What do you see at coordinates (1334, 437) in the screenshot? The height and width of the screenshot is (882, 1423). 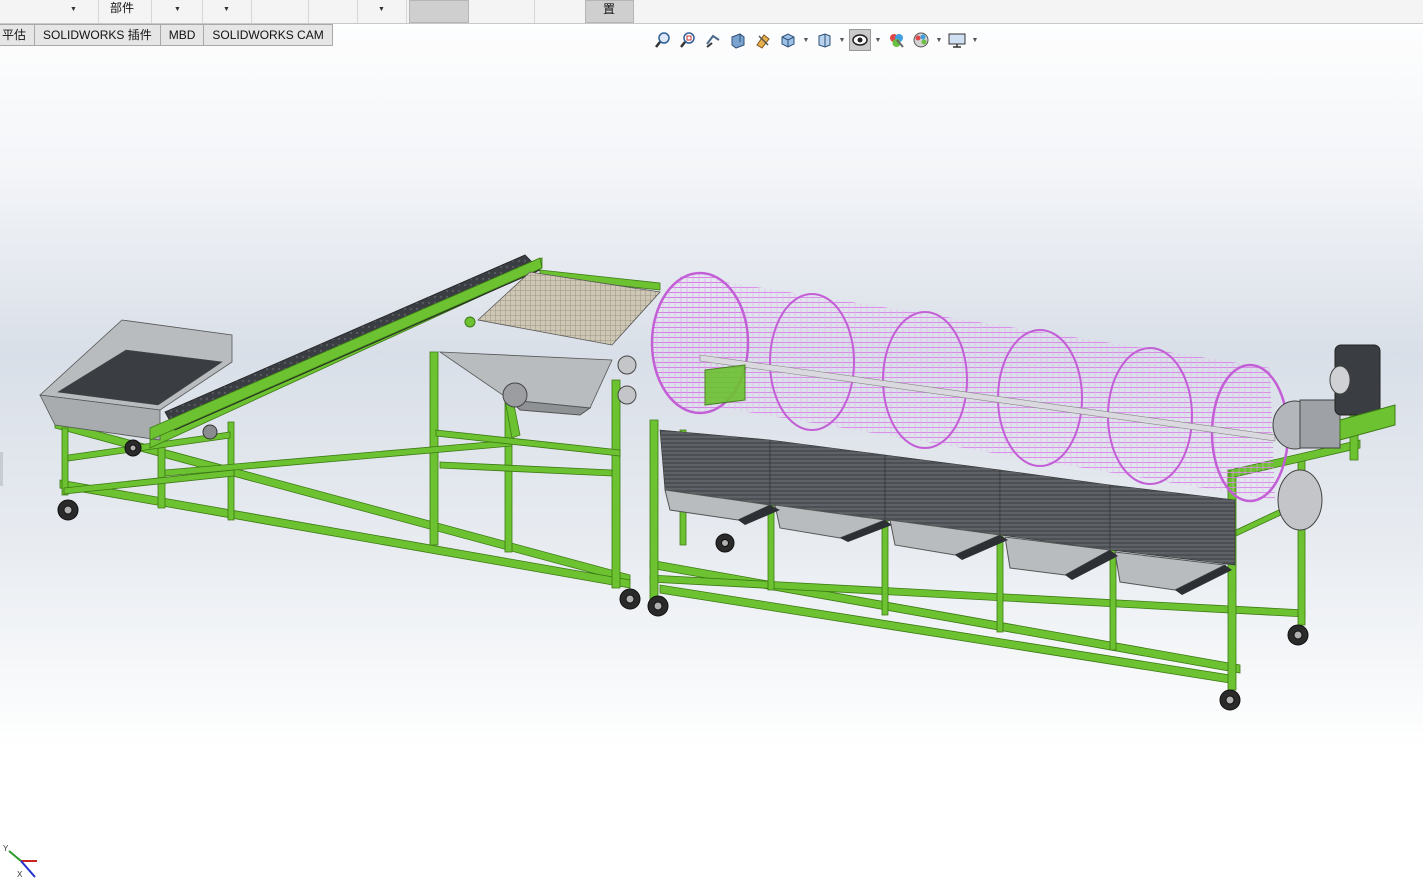 I see `drive-motor` at bounding box center [1334, 437].